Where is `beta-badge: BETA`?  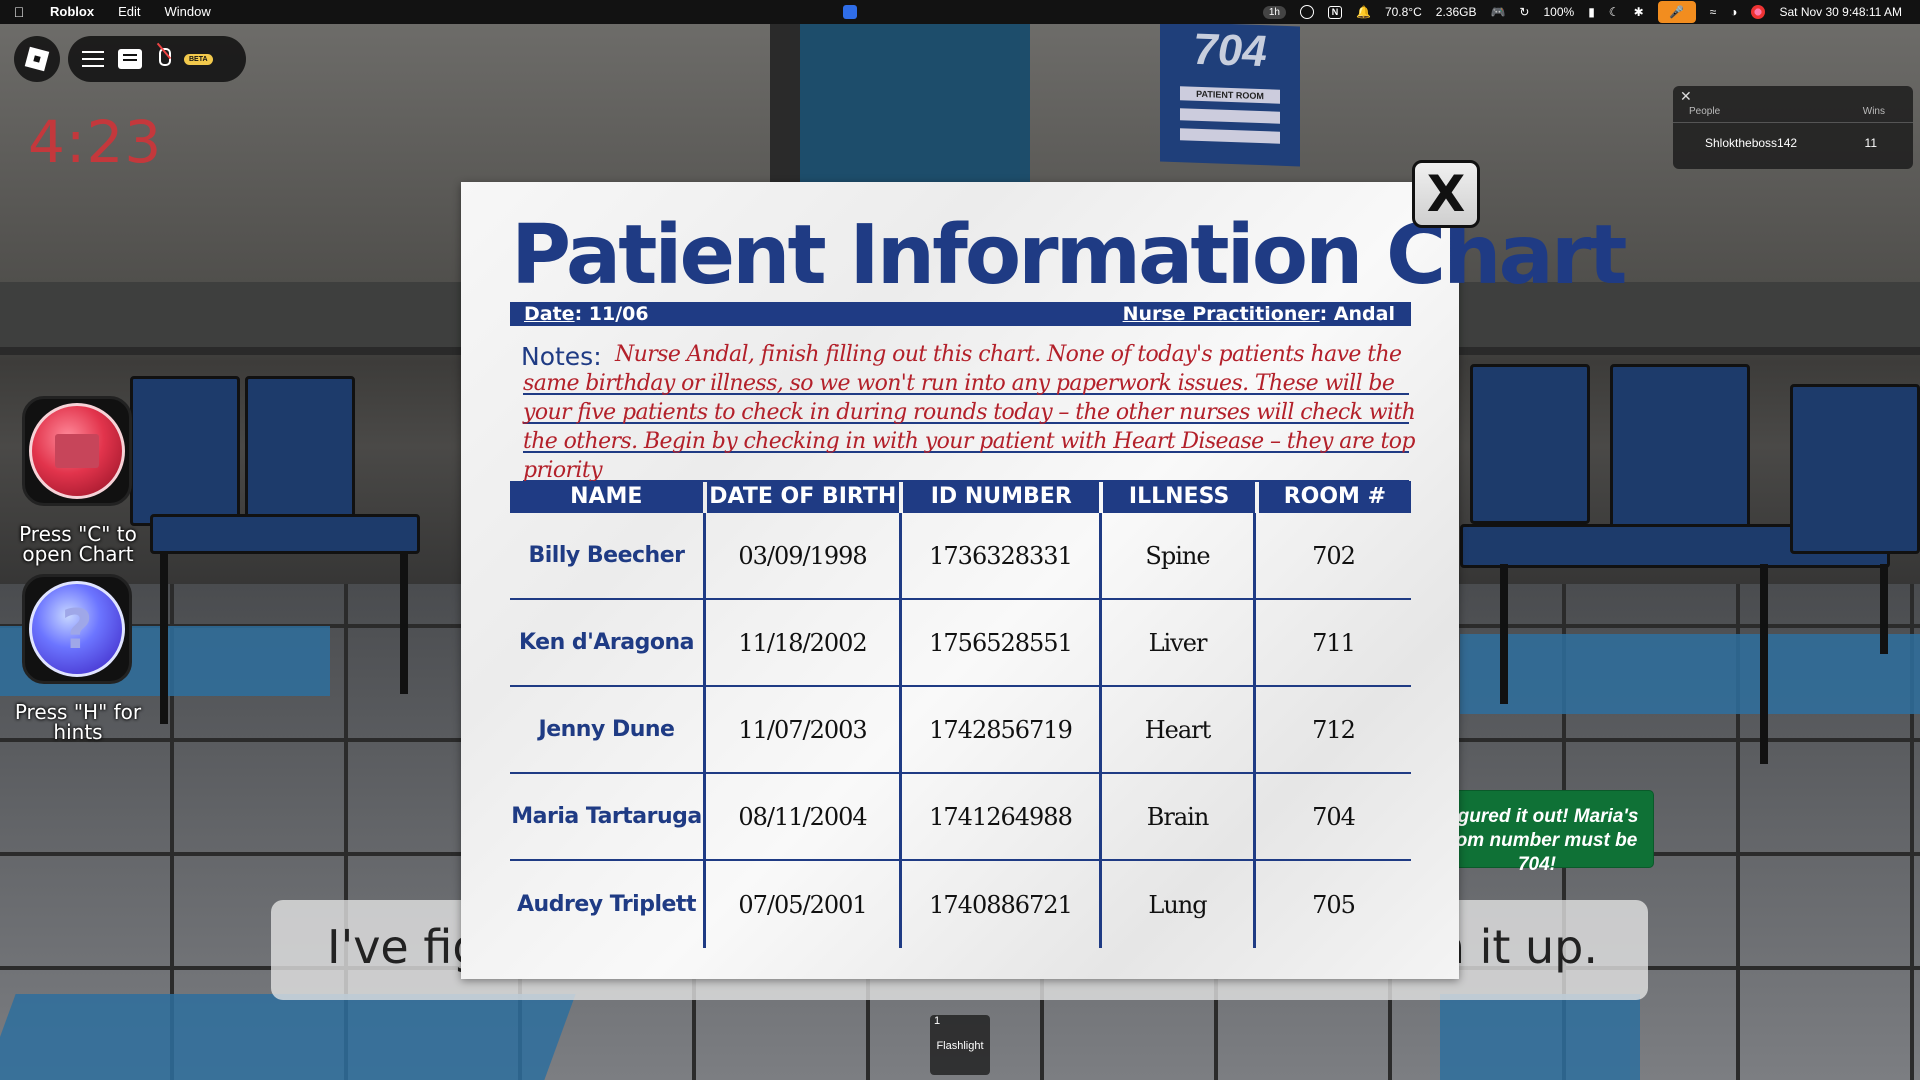
beta-badge: BETA is located at coordinates (198, 59).